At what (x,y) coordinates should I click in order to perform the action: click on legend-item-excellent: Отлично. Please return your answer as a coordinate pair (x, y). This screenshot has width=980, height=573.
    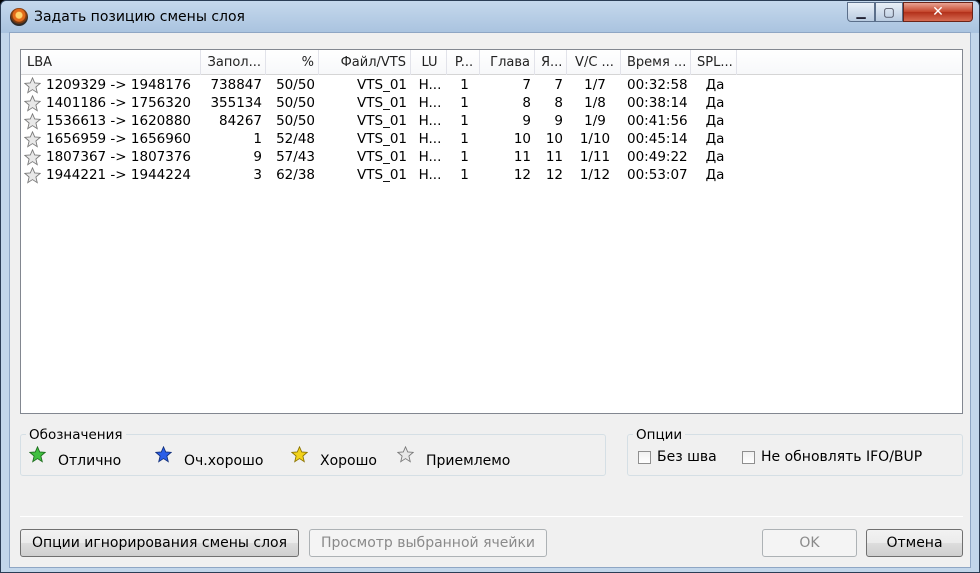
    Looking at the image, I should click on (75, 457).